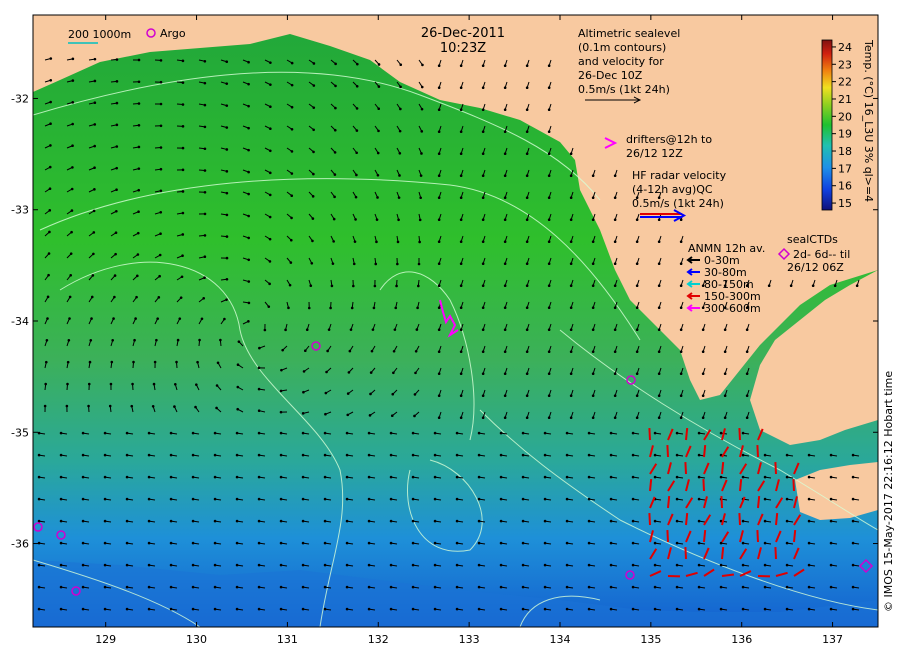 The image size is (900, 664). Describe the element at coordinates (105, 639) in the screenshot. I see `lon-tick-label: 129` at that location.